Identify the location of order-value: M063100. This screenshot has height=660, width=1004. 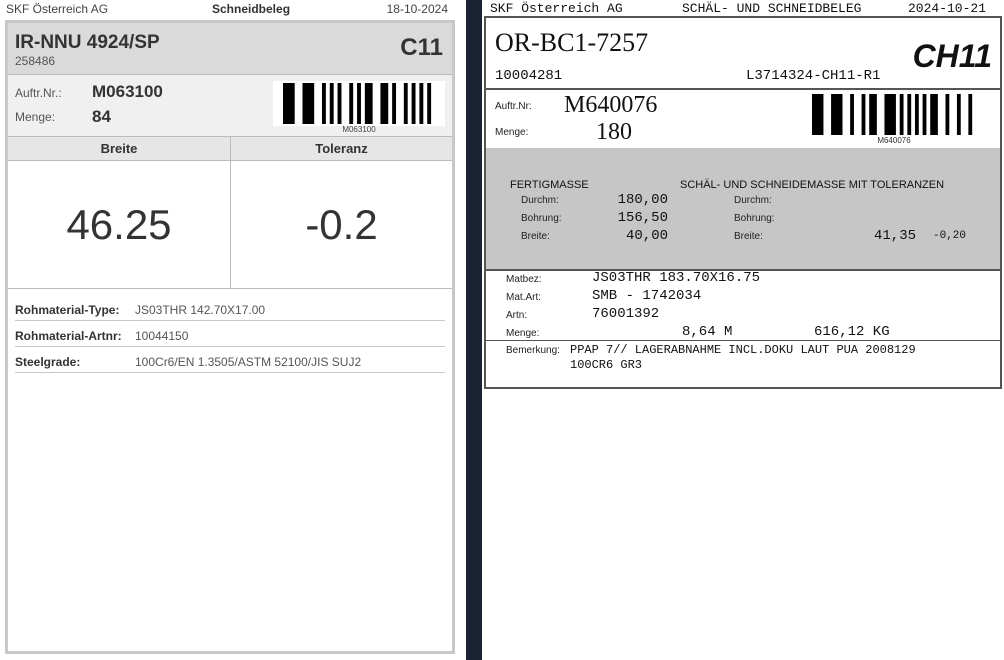
(127, 91).